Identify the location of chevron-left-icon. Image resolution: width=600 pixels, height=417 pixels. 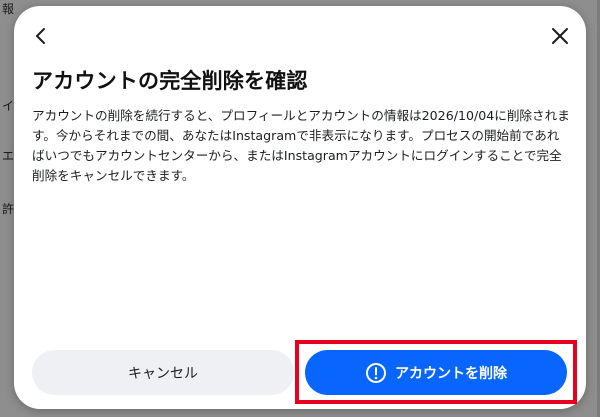
(40, 36).